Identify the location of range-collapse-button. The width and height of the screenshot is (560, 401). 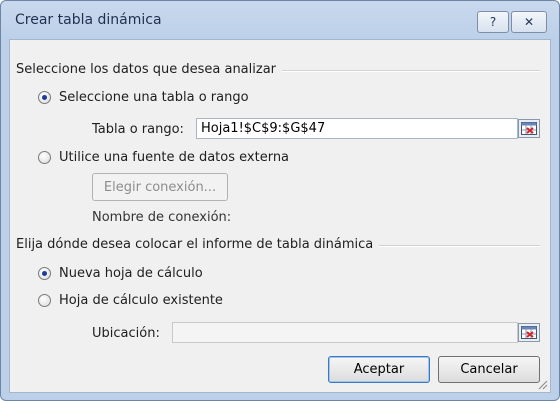
(529, 128).